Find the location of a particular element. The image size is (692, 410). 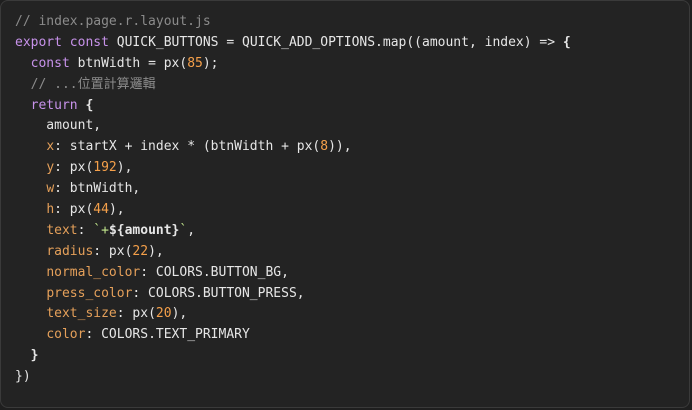

code-token-plain: : is located at coordinates (85, 230).